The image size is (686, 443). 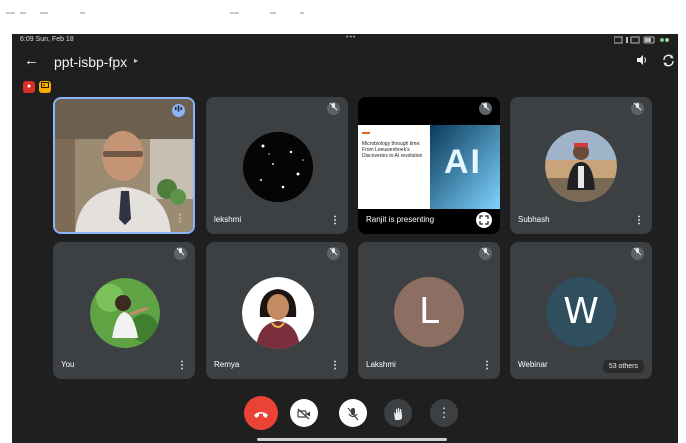 What do you see at coordinates (353, 413) in the screenshot?
I see `mic-toggle-button` at bounding box center [353, 413].